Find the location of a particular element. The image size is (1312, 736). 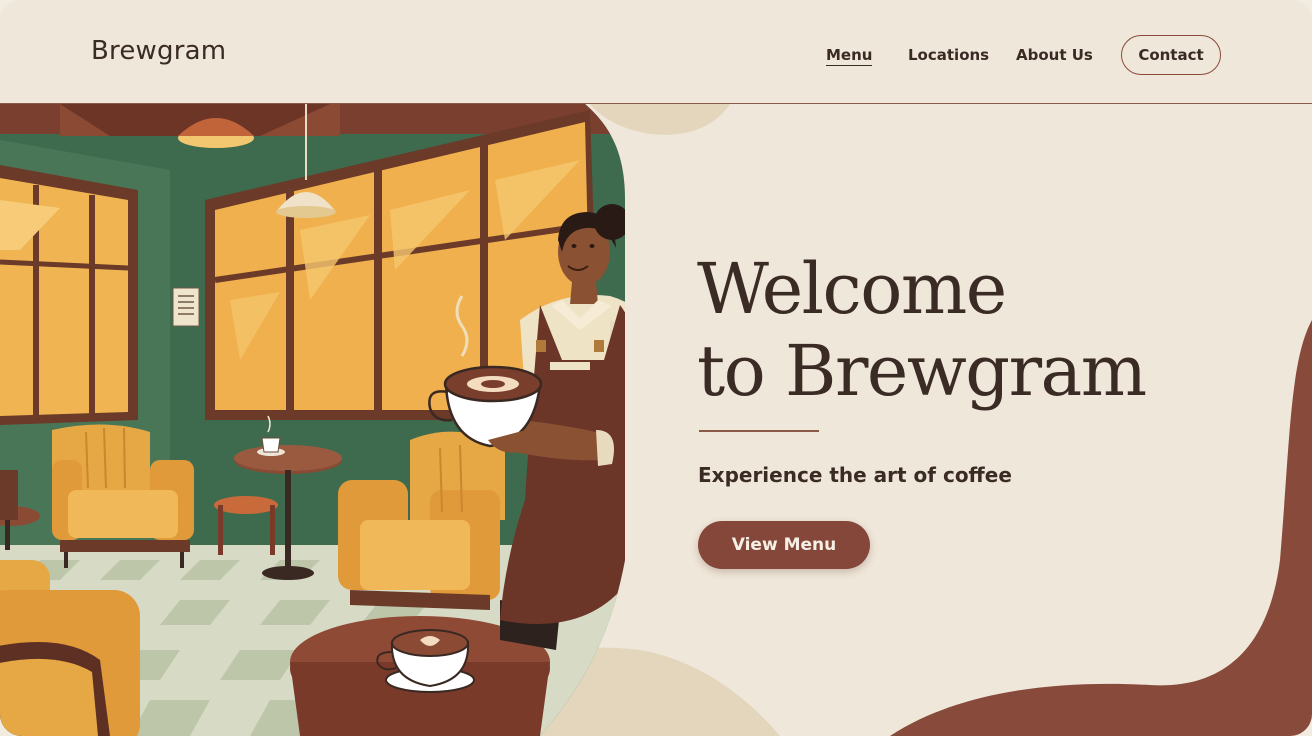

contact-button: Contact is located at coordinates (1171, 55).